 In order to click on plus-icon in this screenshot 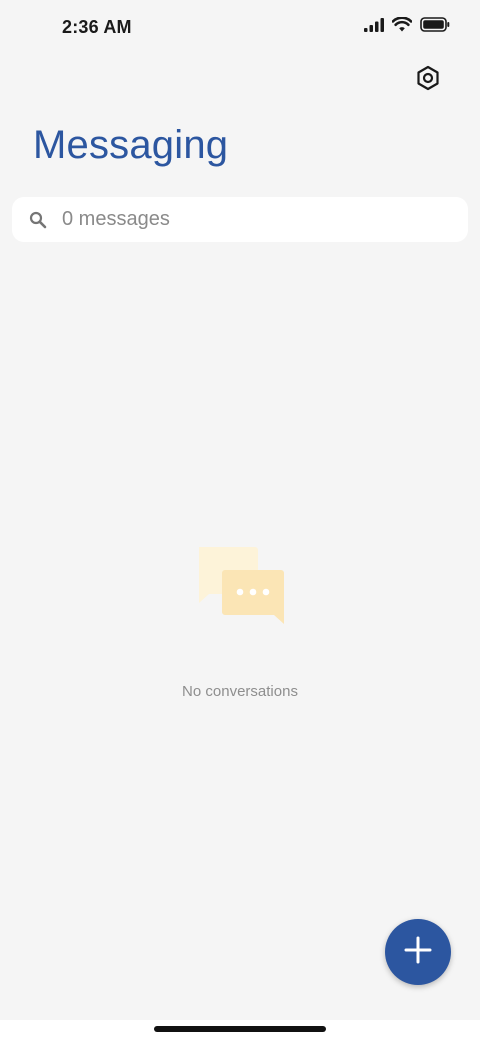, I will do `click(418, 952)`.